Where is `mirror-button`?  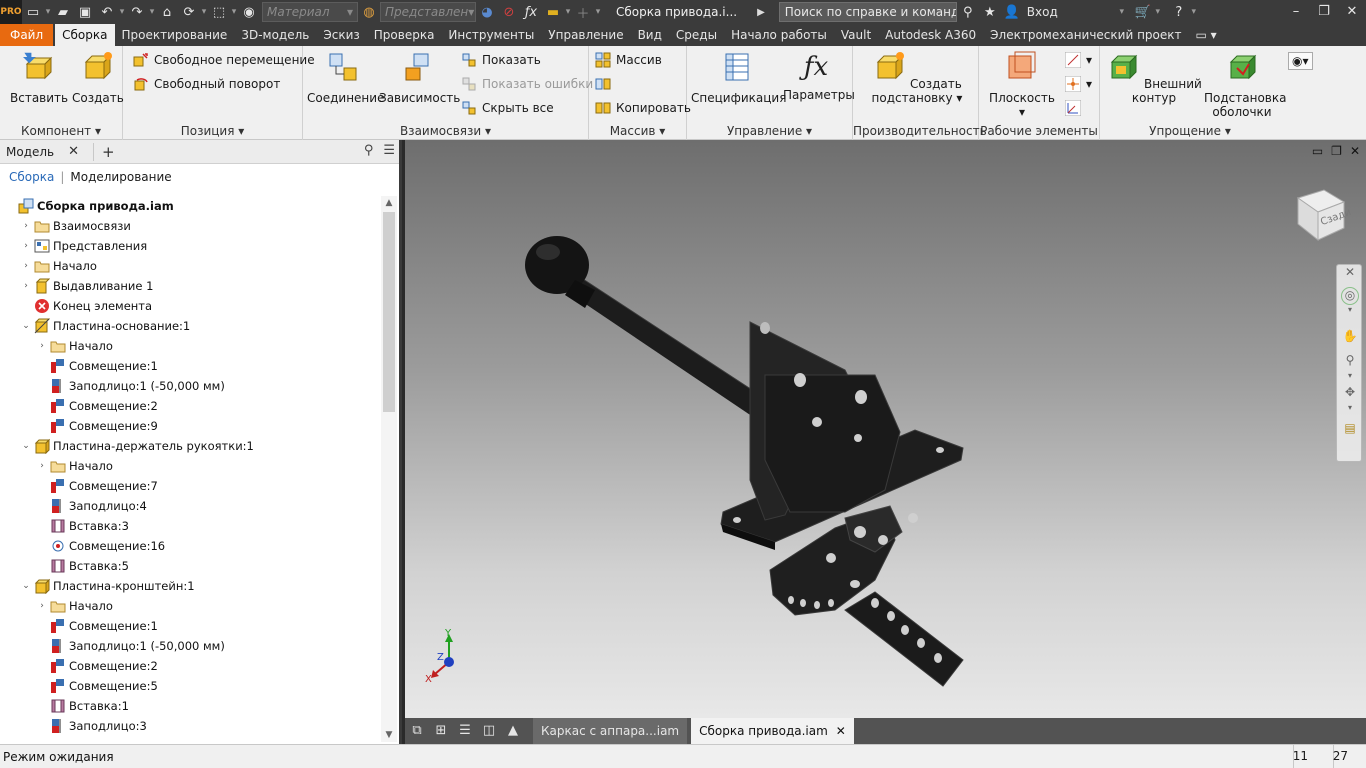 mirror-button is located at coordinates (605, 84).